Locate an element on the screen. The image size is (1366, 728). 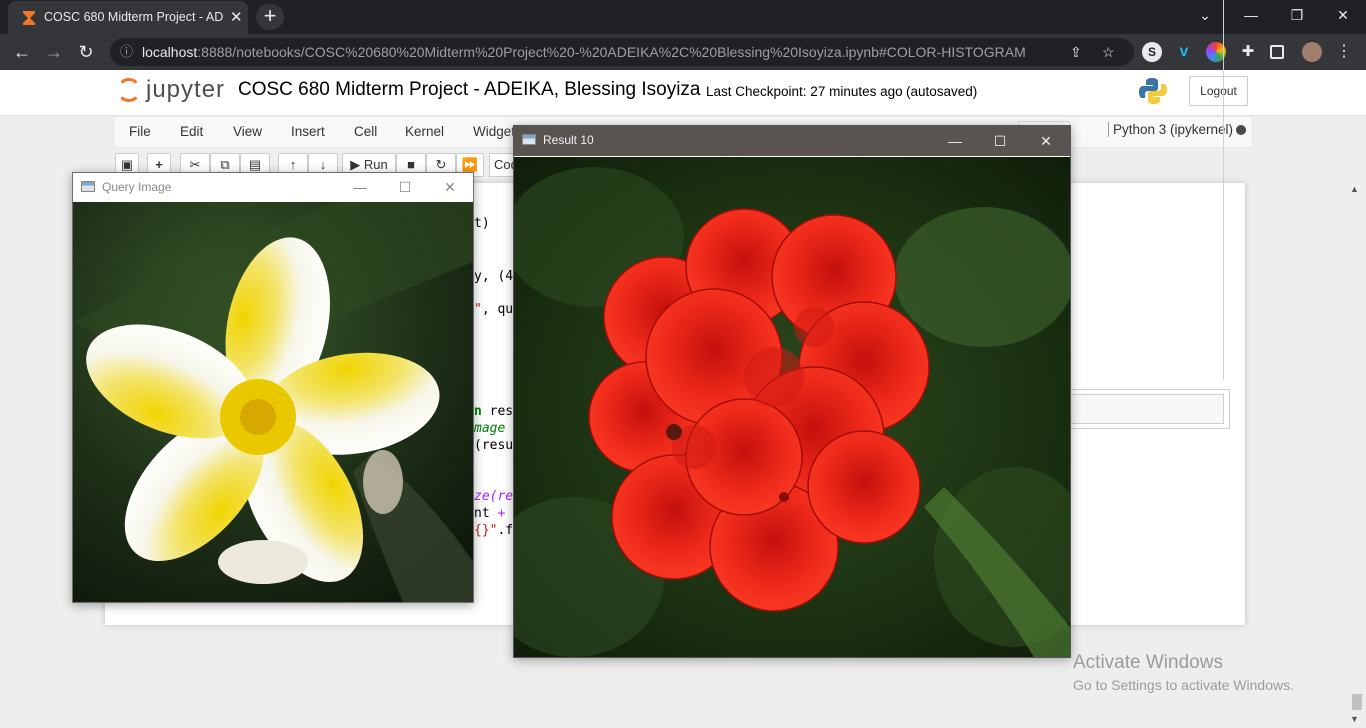
code-fragment: t) is located at coordinates (482, 223).